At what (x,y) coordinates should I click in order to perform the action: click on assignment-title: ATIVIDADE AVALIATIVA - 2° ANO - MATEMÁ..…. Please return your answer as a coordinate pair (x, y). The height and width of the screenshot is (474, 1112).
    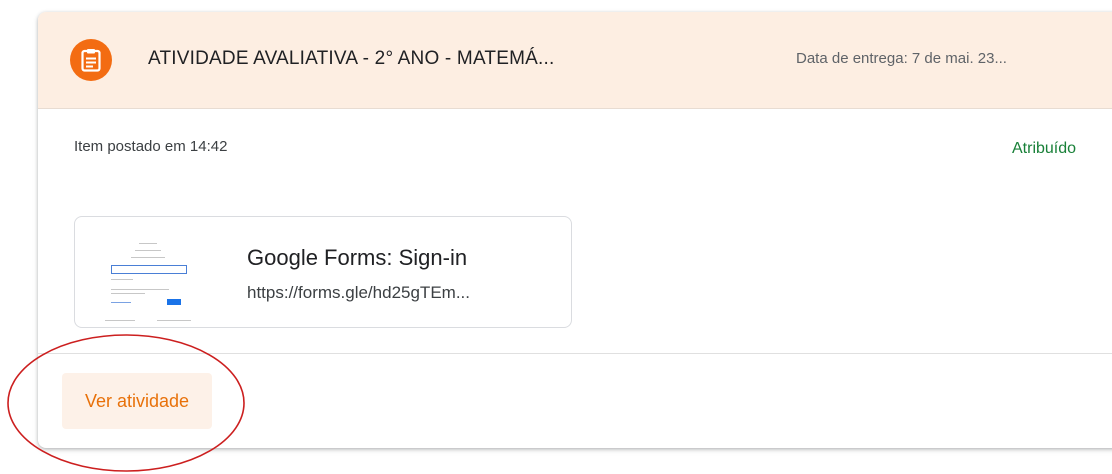
    Looking at the image, I should click on (351, 59).